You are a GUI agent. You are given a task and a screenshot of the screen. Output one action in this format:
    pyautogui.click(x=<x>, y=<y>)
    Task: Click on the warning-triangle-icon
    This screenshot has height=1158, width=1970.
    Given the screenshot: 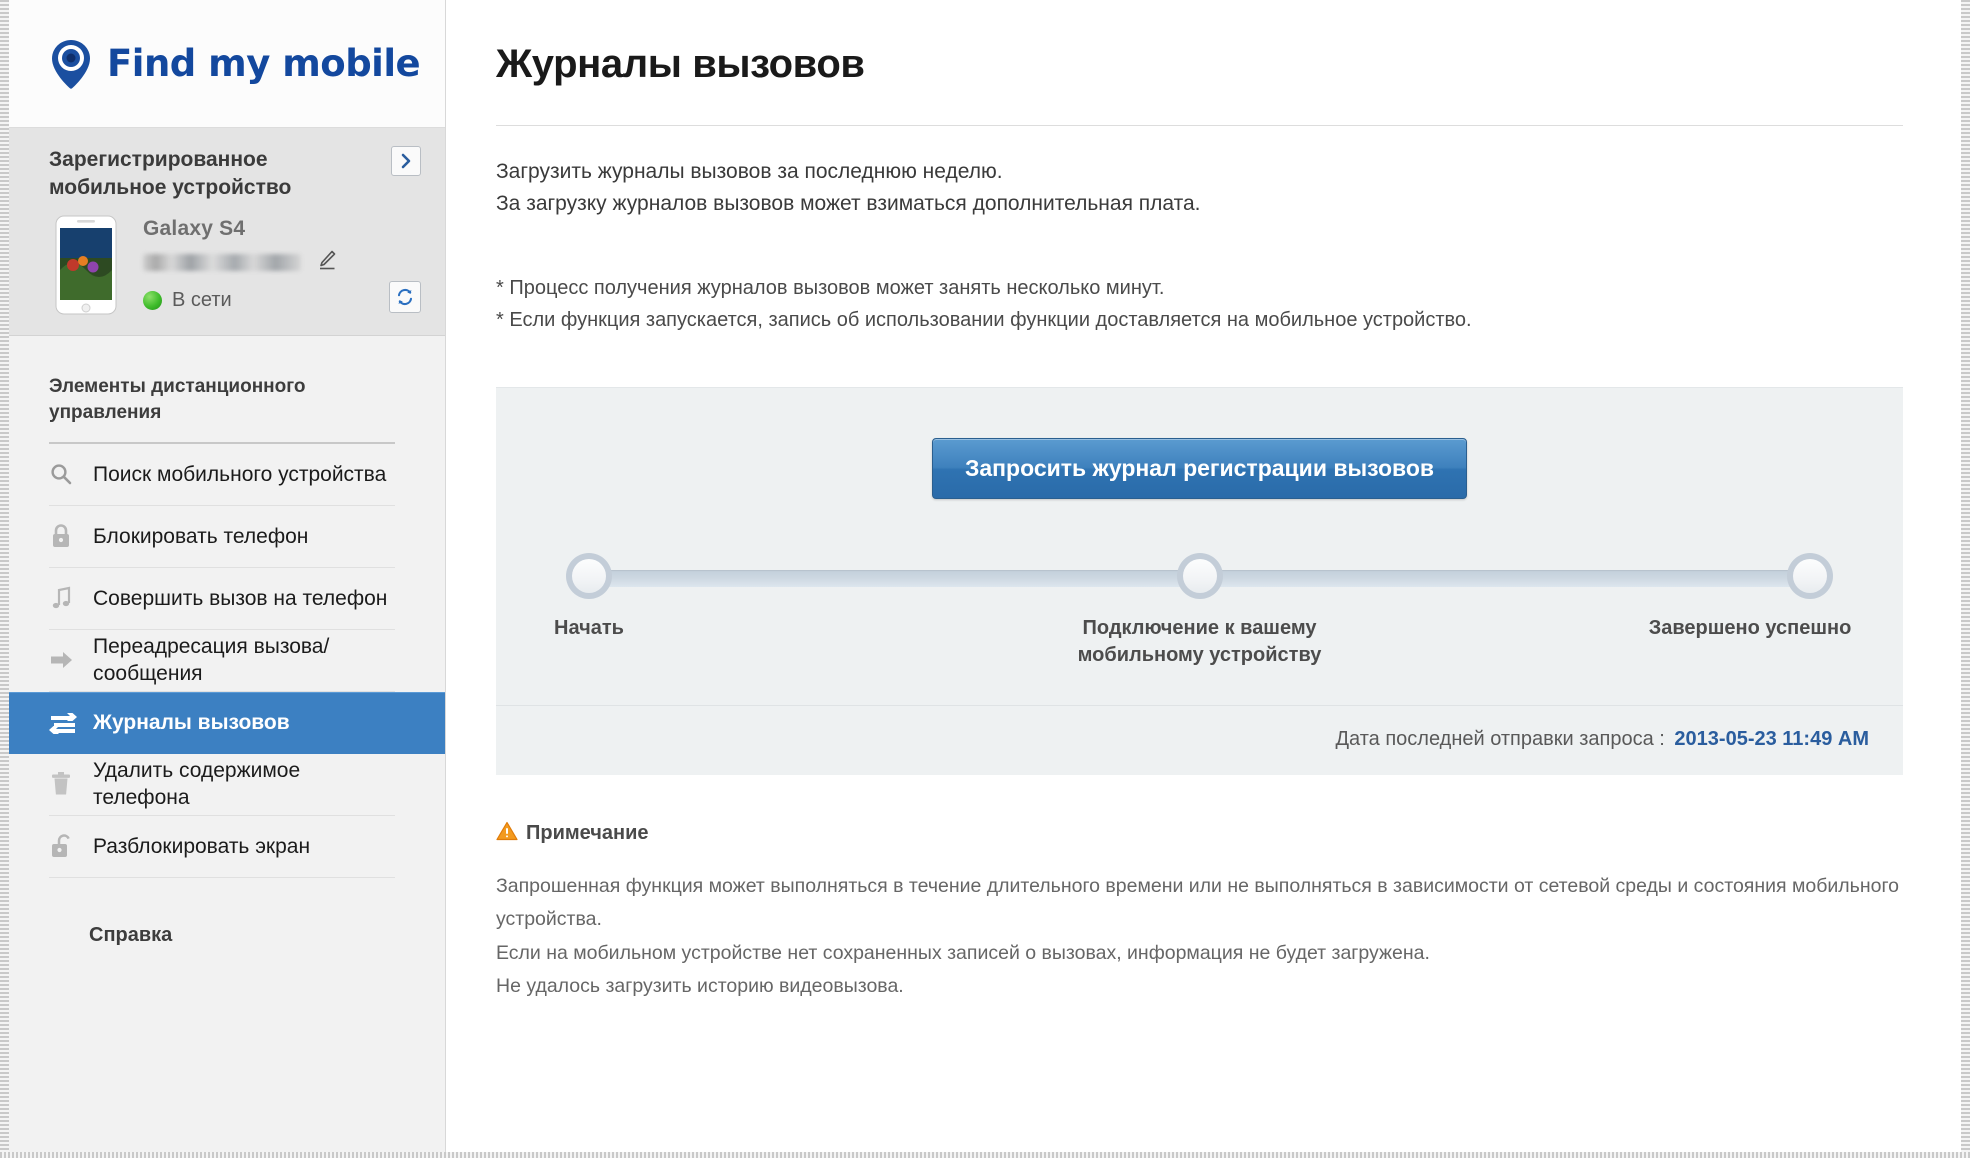 What is the action you would take?
    pyautogui.click(x=507, y=833)
    